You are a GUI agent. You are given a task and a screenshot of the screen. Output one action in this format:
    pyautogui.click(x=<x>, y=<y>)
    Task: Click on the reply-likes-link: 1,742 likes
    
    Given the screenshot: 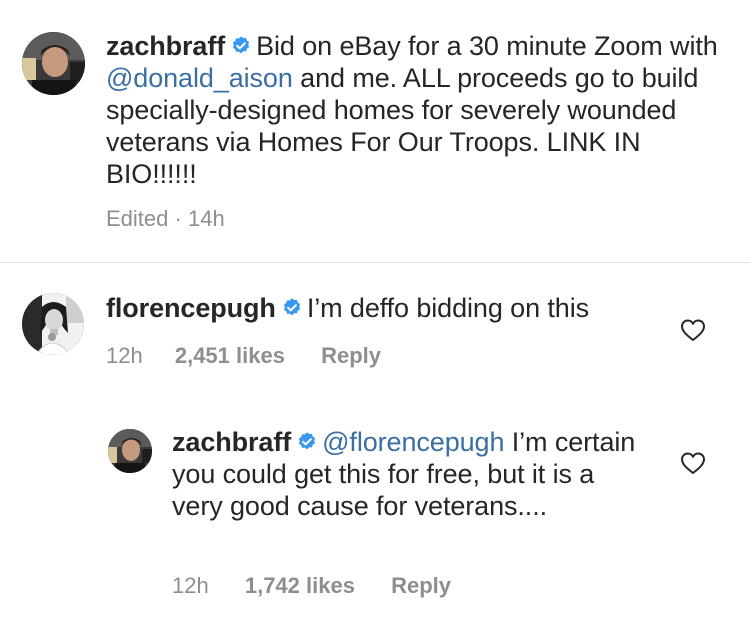 What is the action you would take?
    pyautogui.click(x=300, y=586)
    